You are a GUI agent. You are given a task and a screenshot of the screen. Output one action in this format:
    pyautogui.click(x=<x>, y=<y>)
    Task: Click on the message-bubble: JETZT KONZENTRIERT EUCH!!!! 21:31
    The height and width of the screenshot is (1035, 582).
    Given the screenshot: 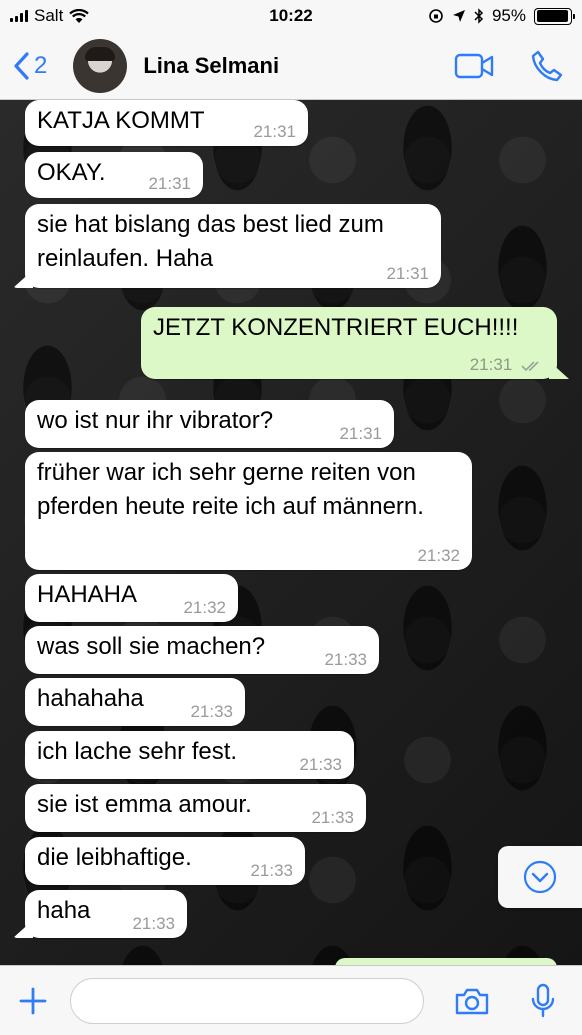 What is the action you would take?
    pyautogui.click(x=349, y=343)
    